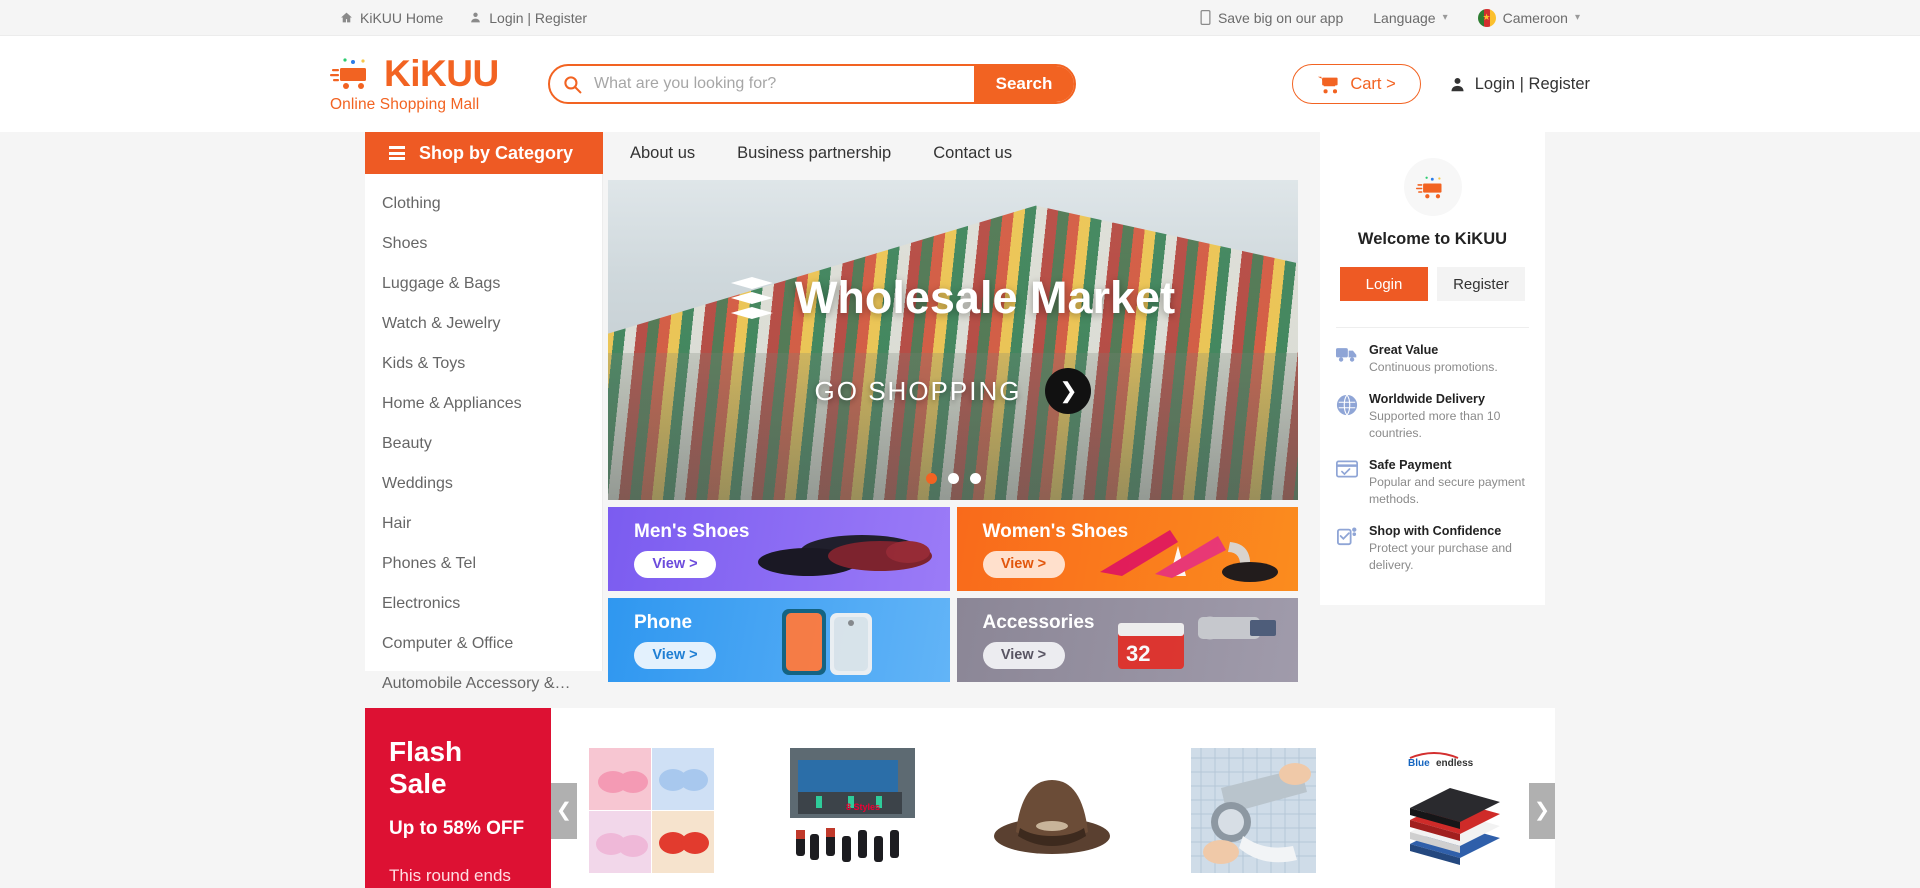 Image resolution: width=1920 pixels, height=888 pixels. Describe the element at coordinates (1356, 84) in the screenshot. I see `cart-button: Cart >` at that location.